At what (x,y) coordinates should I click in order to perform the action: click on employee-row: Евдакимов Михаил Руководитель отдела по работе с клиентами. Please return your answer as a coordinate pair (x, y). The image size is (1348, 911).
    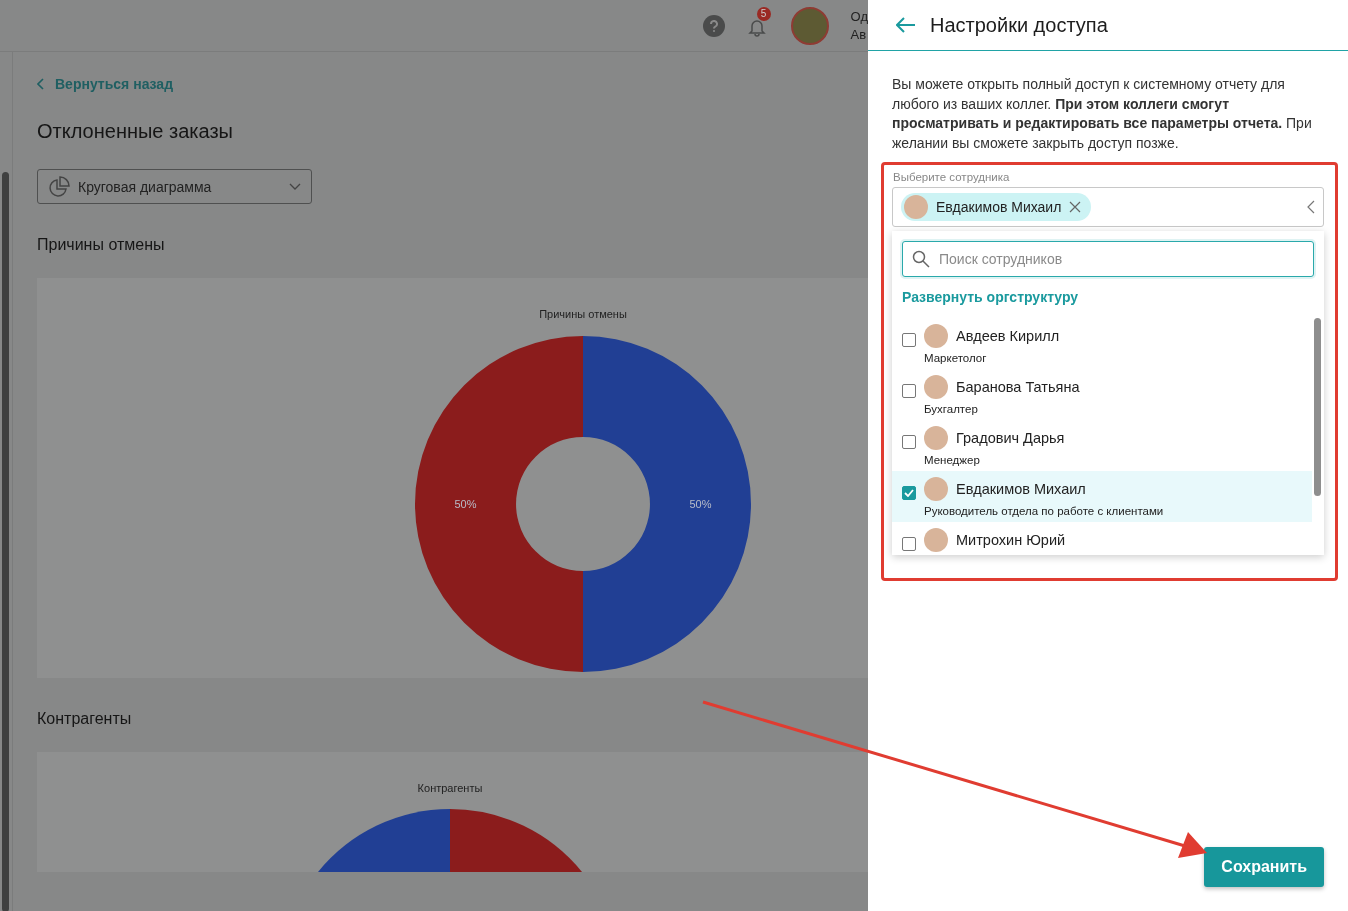
    Looking at the image, I should click on (1102, 496).